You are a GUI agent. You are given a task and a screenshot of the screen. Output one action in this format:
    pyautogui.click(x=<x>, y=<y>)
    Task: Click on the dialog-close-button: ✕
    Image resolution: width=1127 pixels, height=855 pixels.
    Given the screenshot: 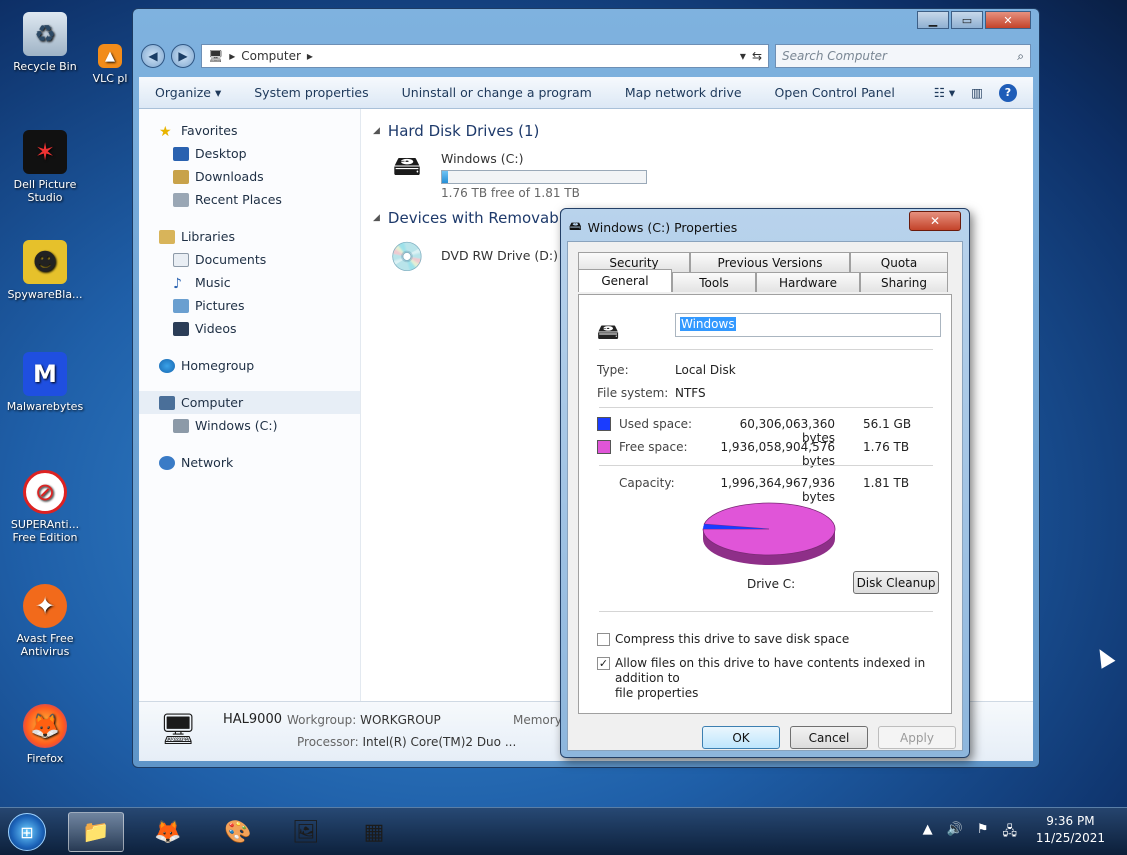 What is the action you would take?
    pyautogui.click(x=935, y=221)
    